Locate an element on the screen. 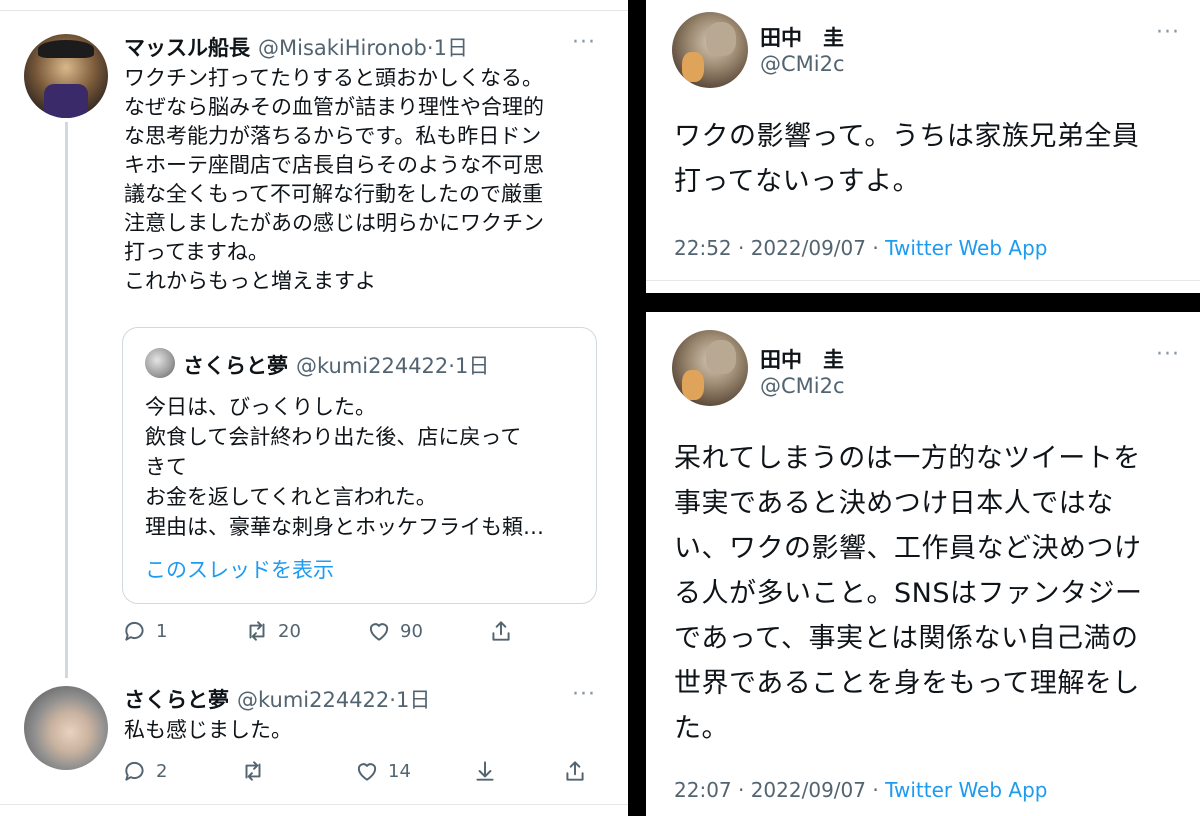  costume-shape is located at coordinates (66, 101).